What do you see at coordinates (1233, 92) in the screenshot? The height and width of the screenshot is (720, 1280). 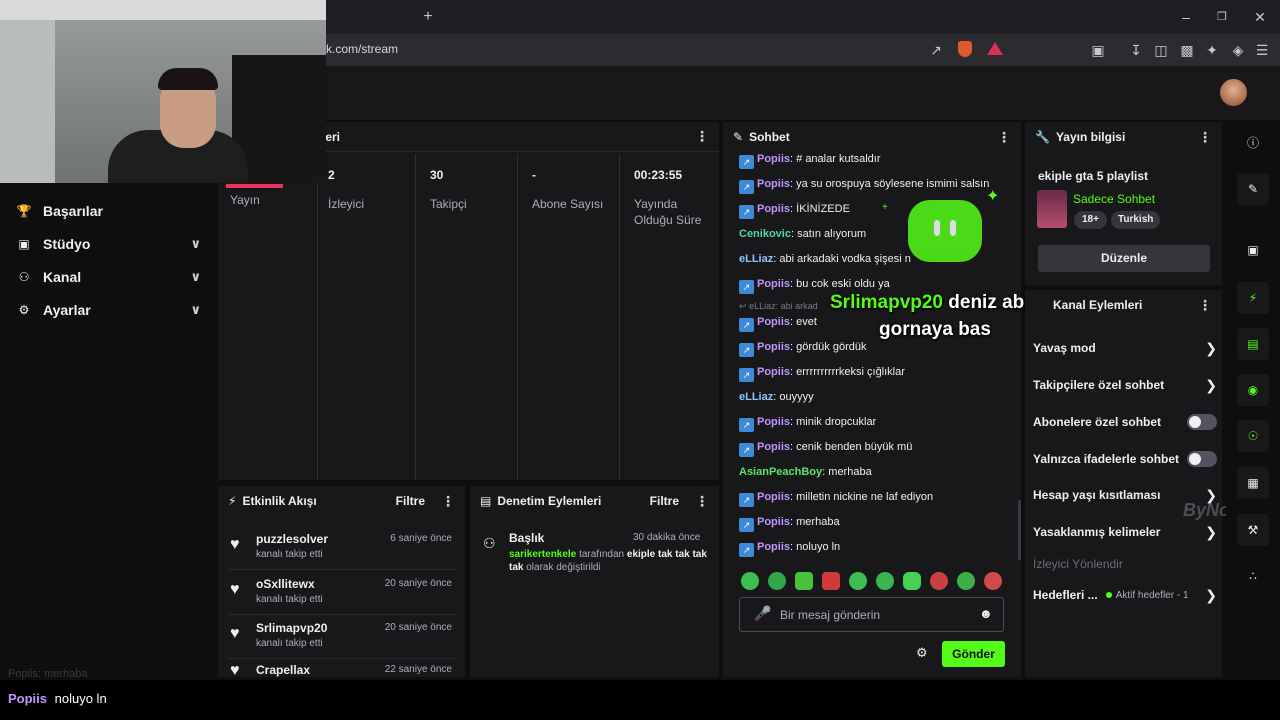 I see `avatar` at bounding box center [1233, 92].